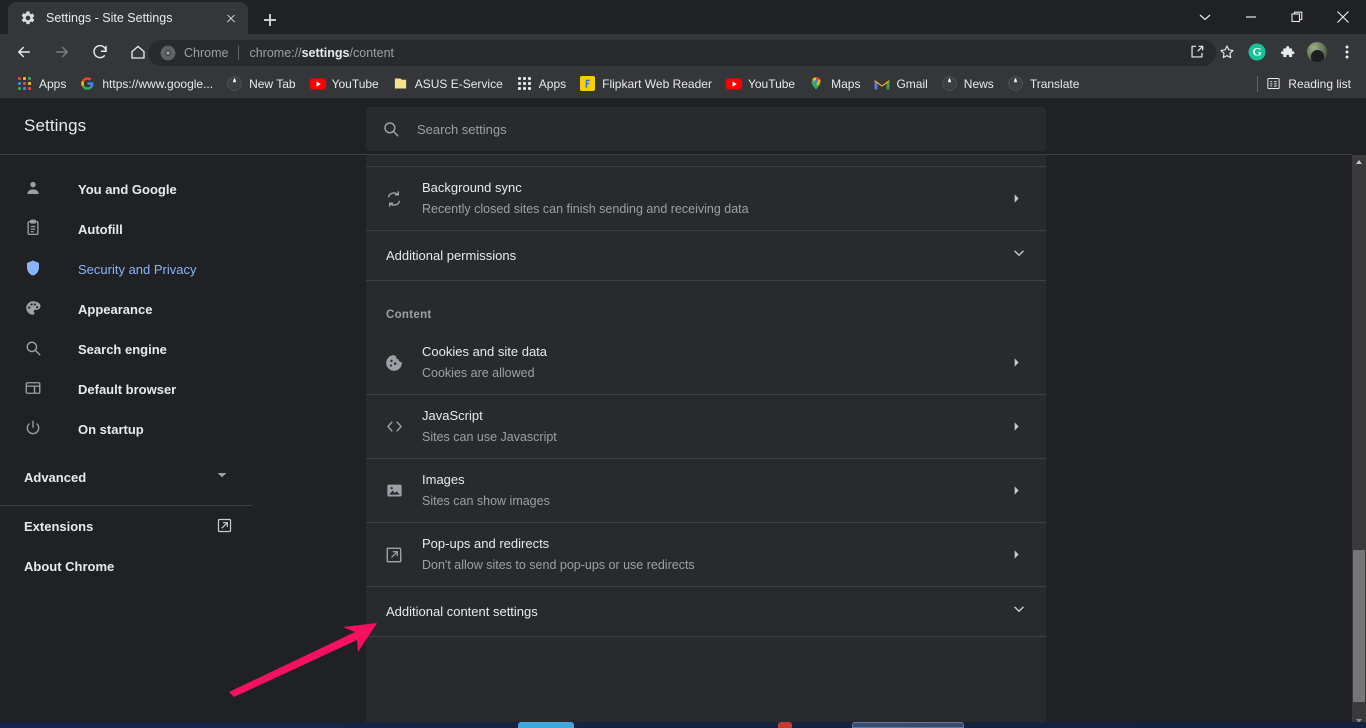 The height and width of the screenshot is (728, 1366). I want to click on scroll-up-arrow-icon, so click(1359, 162).